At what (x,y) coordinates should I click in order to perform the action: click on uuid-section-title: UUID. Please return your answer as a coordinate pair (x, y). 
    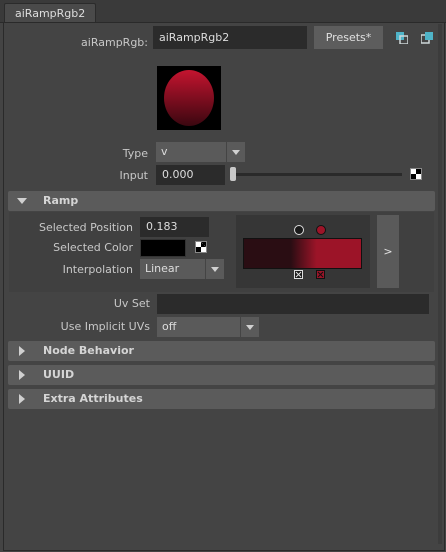
    Looking at the image, I should click on (59, 374).